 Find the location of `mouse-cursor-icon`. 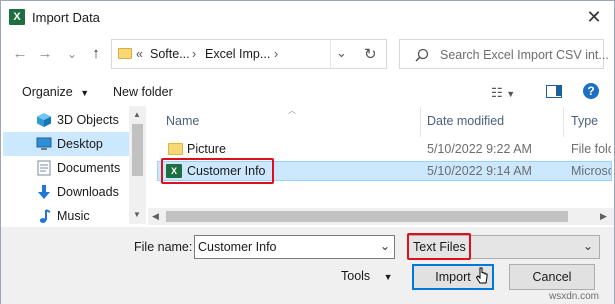

mouse-cursor-icon is located at coordinates (481, 275).